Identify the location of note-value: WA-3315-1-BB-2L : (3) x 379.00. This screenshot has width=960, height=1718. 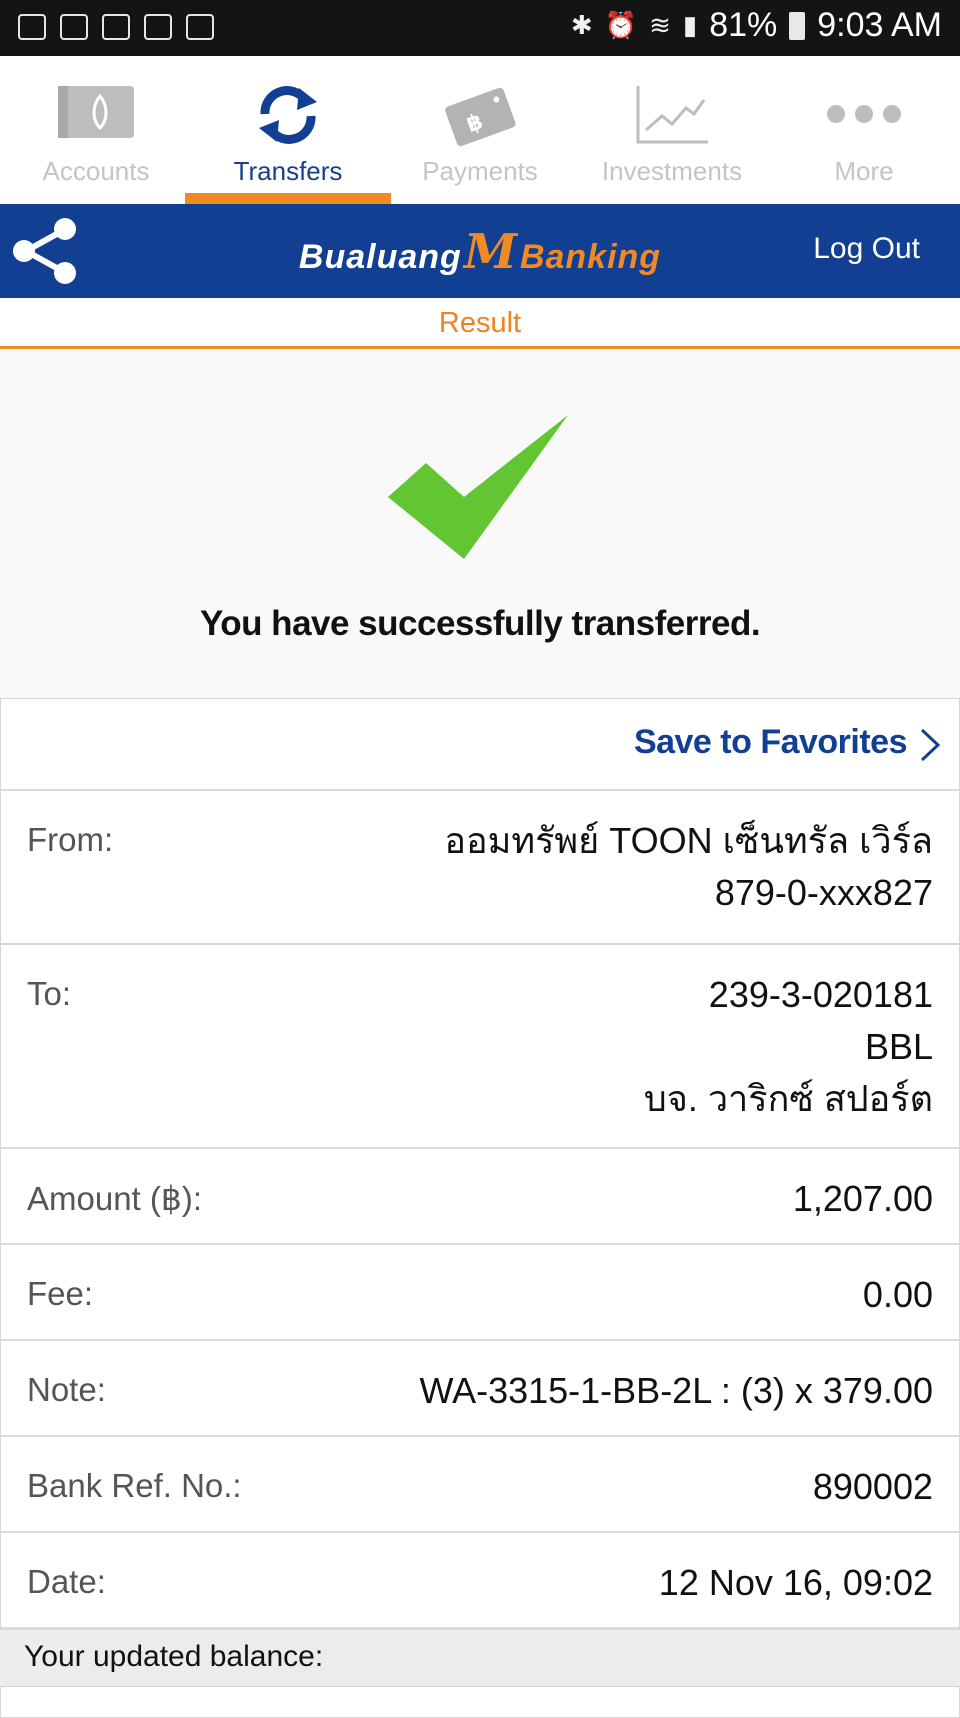
(676, 1390).